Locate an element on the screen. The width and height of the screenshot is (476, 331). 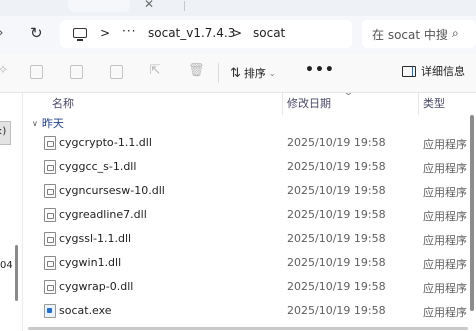
tab-fragment: ✕ is located at coordinates (126, 6).